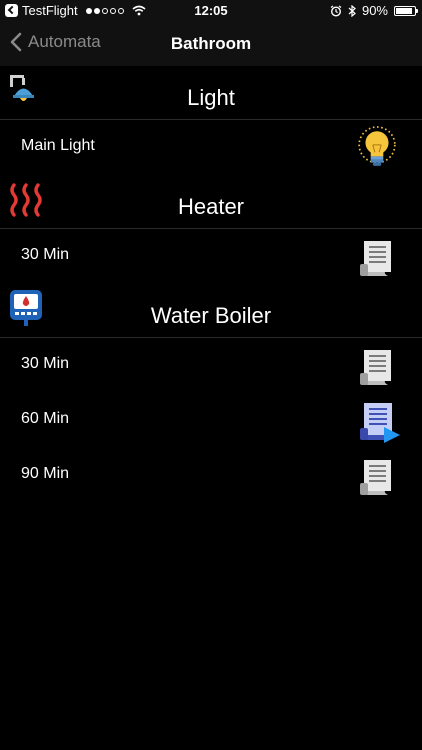 Image resolution: width=422 pixels, height=750 pixels. I want to click on section-header-water-boiler: Water Boiler, so click(211, 311).